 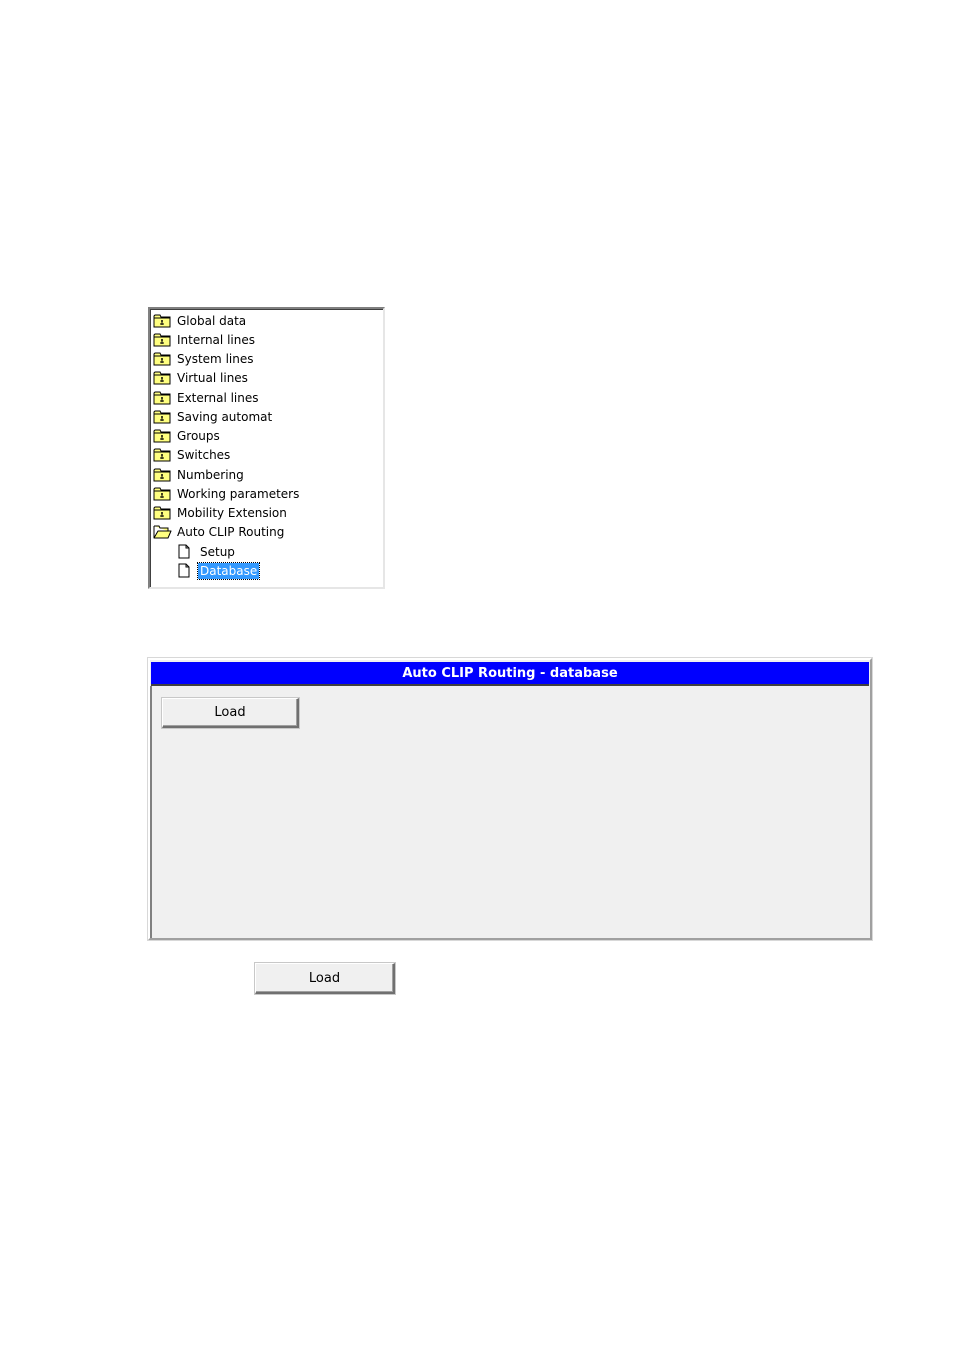 I want to click on tree-item-label: Global data, so click(x=212, y=320).